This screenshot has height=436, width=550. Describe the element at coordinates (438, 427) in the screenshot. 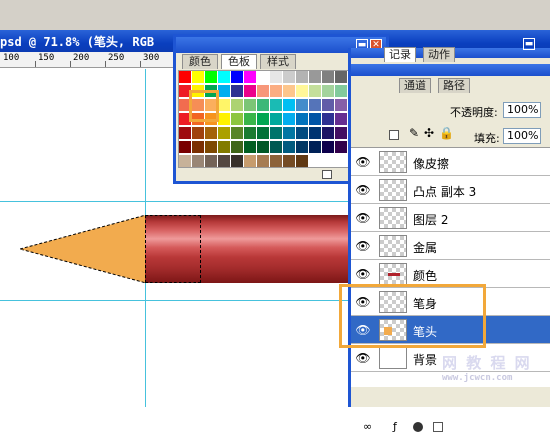

I see `new-layer-icon` at that location.